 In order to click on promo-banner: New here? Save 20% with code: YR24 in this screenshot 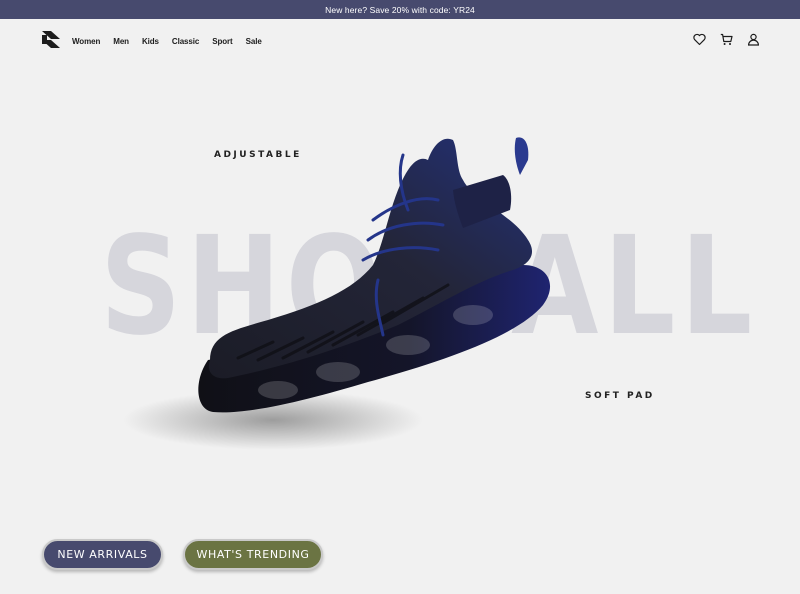, I will do `click(400, 9)`.